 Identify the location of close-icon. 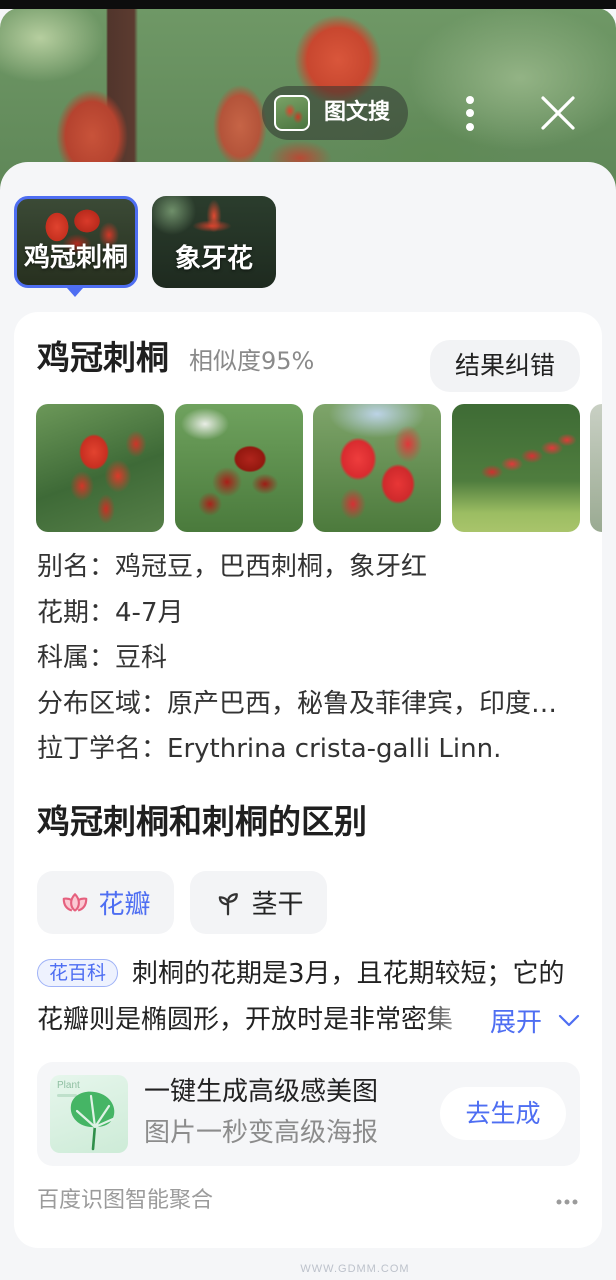
(558, 113).